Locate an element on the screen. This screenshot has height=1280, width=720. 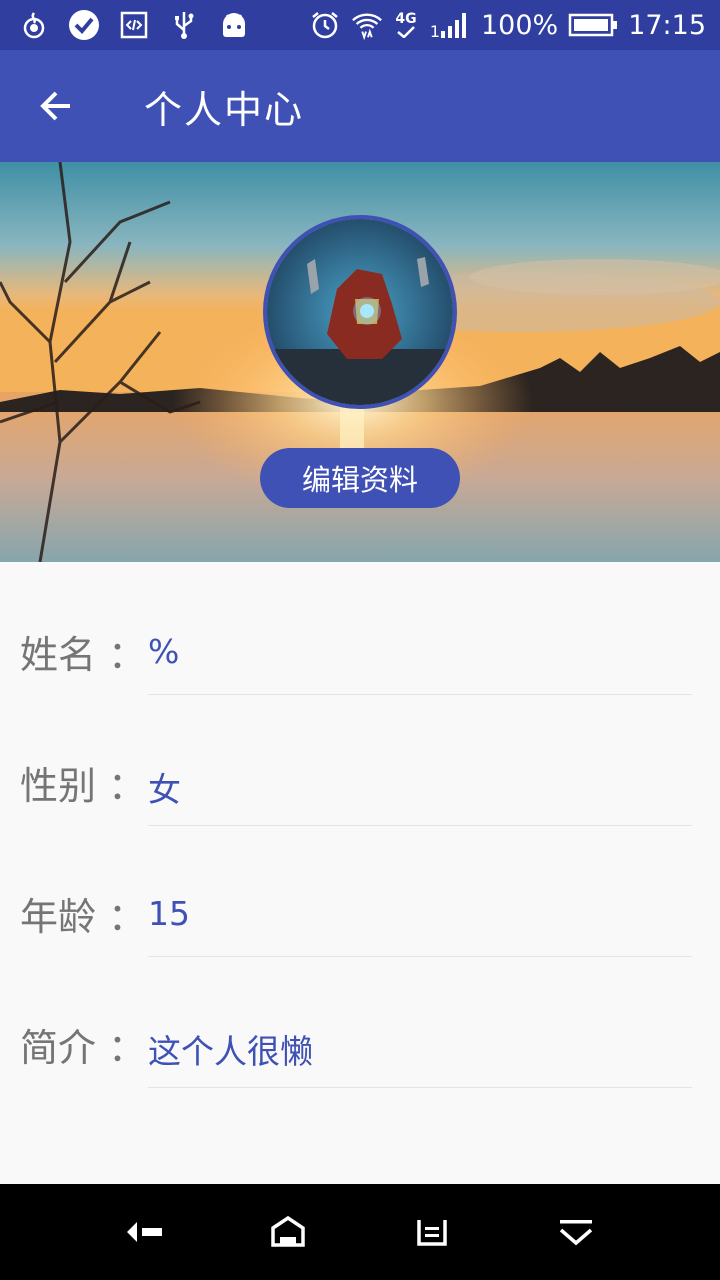
network-label: 4G is located at coordinates (406, 19).